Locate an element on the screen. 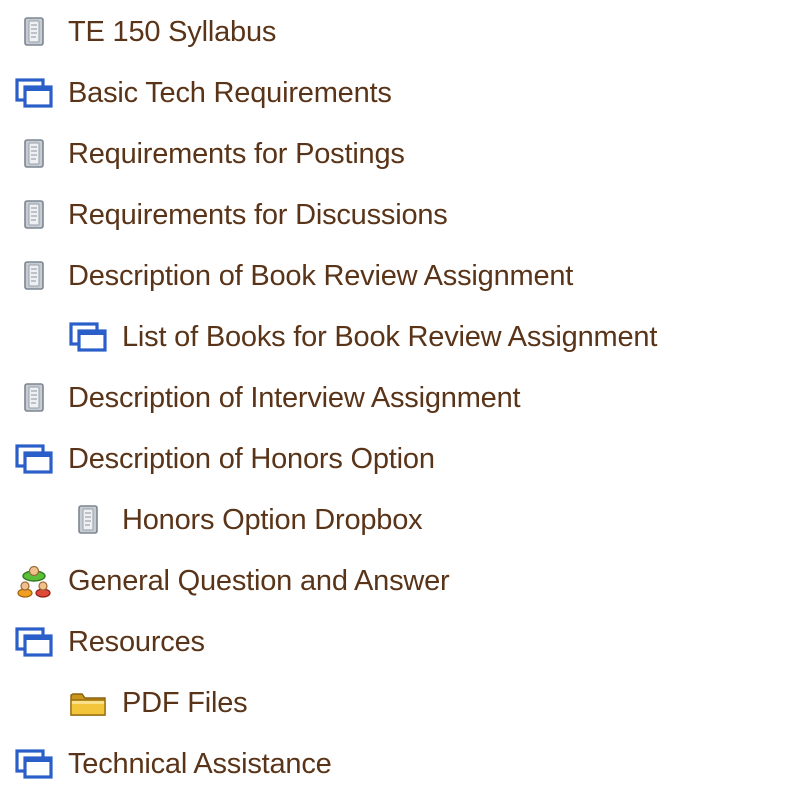 The image size is (790, 786). tree-item-list-of-books: List of Books for Book Review Assignment is located at coordinates (362, 337).